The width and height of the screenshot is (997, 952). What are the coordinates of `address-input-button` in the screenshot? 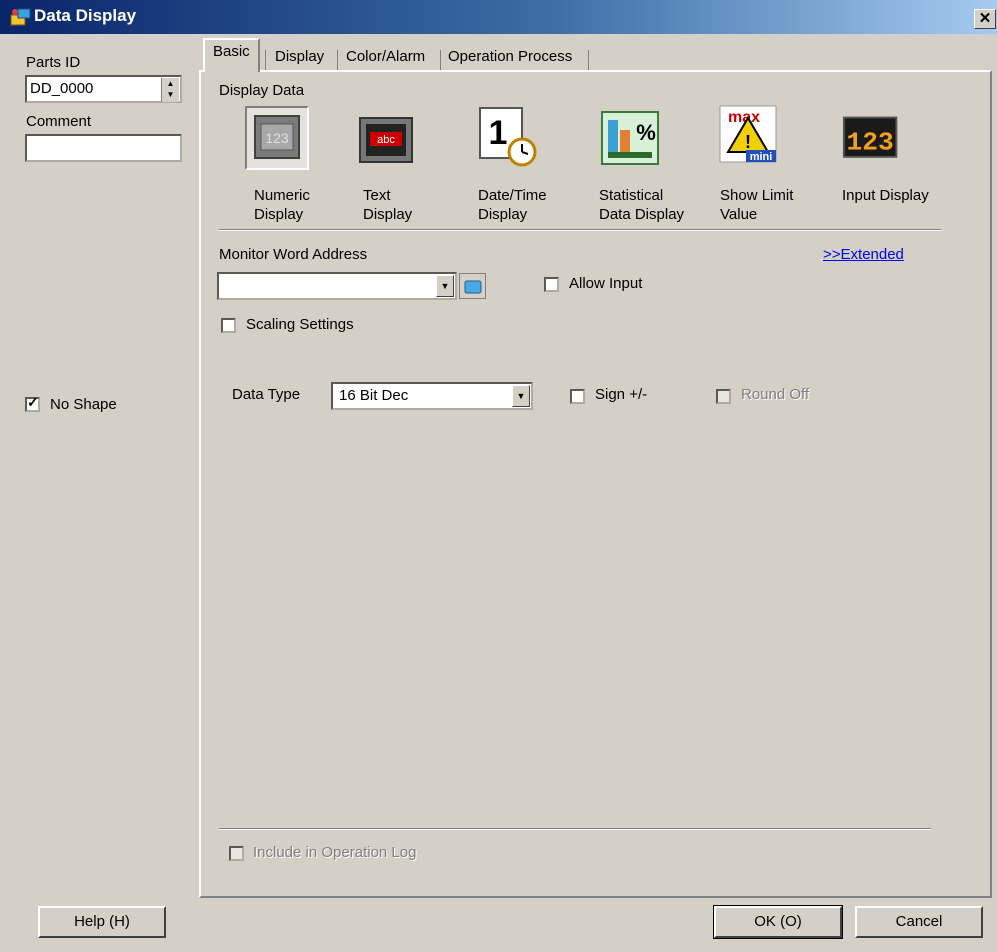 It's located at (472, 286).